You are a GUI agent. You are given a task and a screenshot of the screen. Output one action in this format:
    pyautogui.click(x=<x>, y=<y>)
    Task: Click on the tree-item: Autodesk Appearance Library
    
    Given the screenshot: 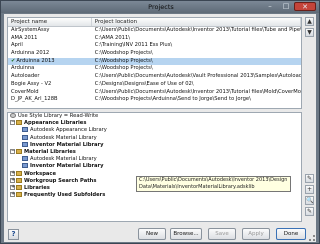 What is the action you would take?
    pyautogui.click(x=154, y=130)
    